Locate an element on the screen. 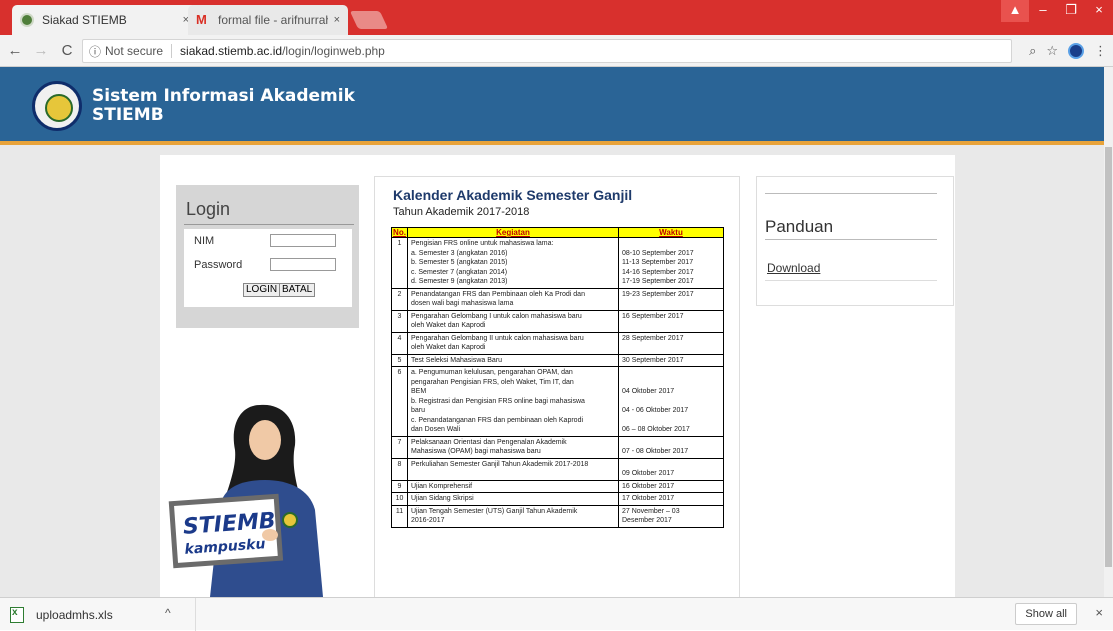  activity-line: BEM is located at coordinates (419, 391).